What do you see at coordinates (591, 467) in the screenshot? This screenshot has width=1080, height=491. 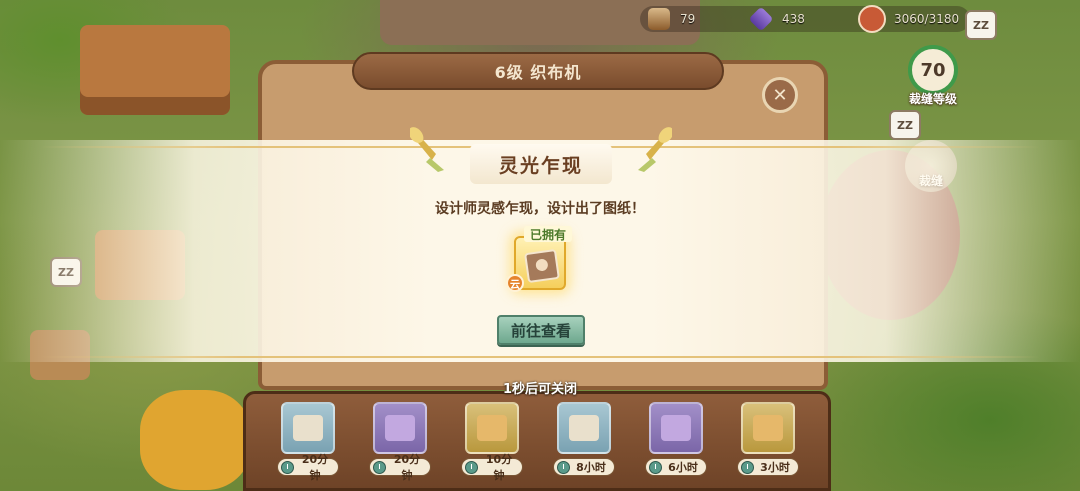 I see `queue-time-label: 8小时` at bounding box center [591, 467].